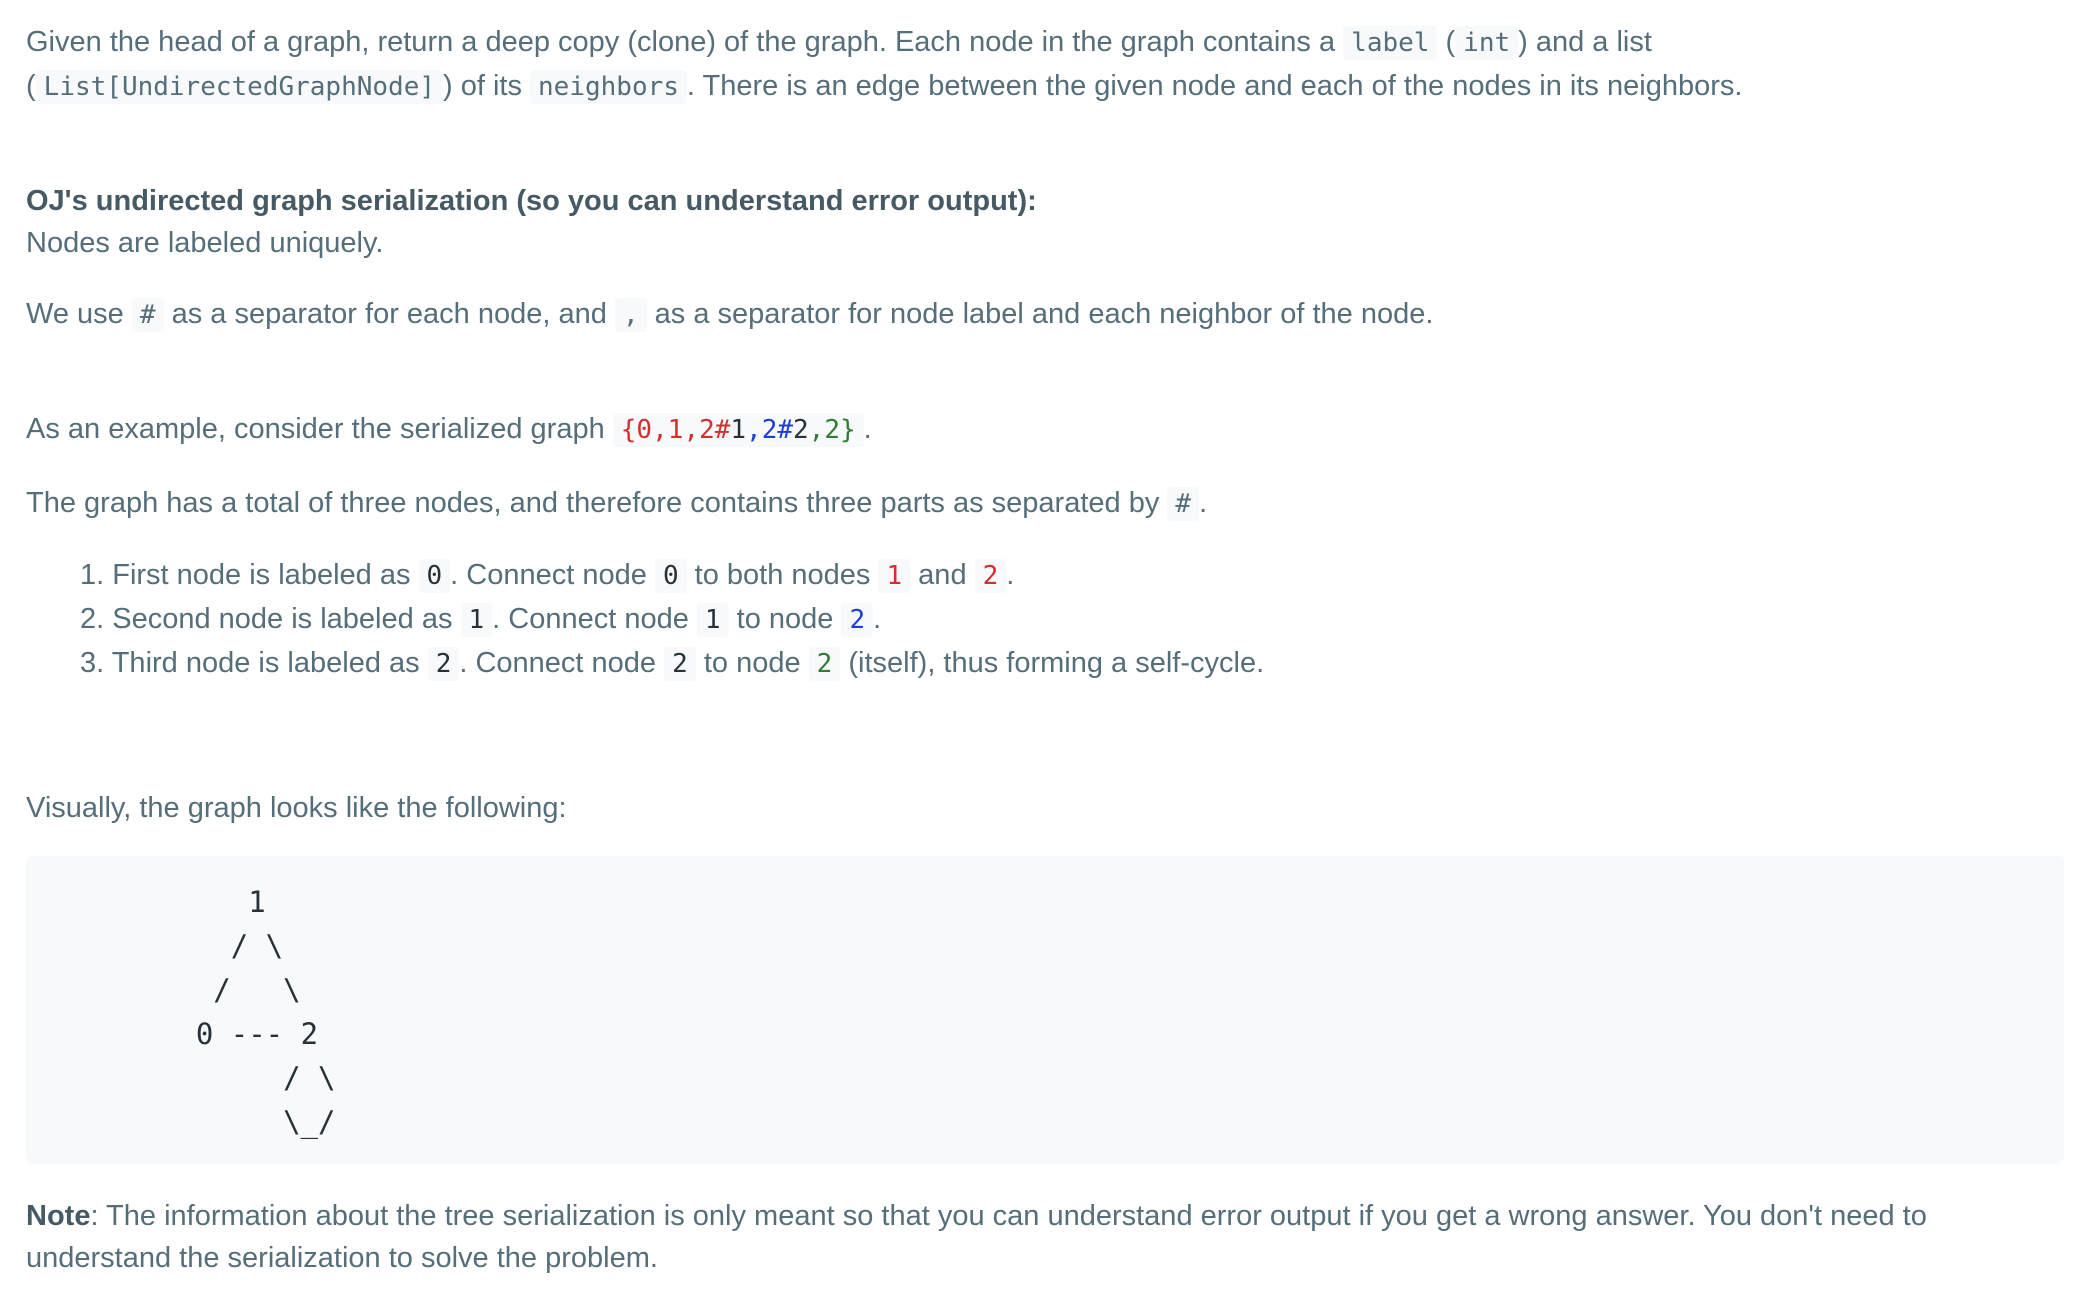 This screenshot has height=1292, width=2078. What do you see at coordinates (239, 87) in the screenshot?
I see `list-type-code: List[UndirectedGraphNode]` at bounding box center [239, 87].